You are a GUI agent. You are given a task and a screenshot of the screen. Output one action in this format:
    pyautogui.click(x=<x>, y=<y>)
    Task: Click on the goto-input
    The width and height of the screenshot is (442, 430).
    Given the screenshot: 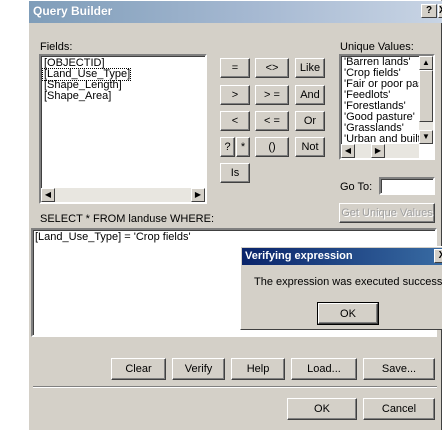 What is the action you would take?
    pyautogui.click(x=407, y=186)
    